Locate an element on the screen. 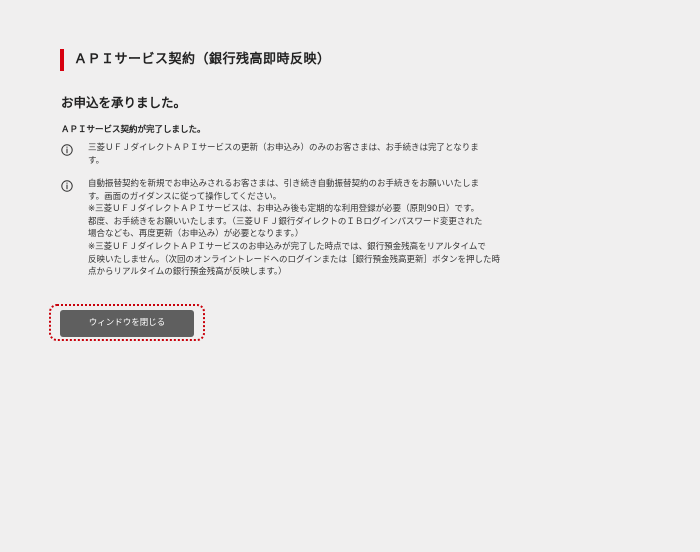 The height and width of the screenshot is (552, 700). notice-line: 場合なども、再度更新（お申込み）が必要となります。） is located at coordinates (196, 234).